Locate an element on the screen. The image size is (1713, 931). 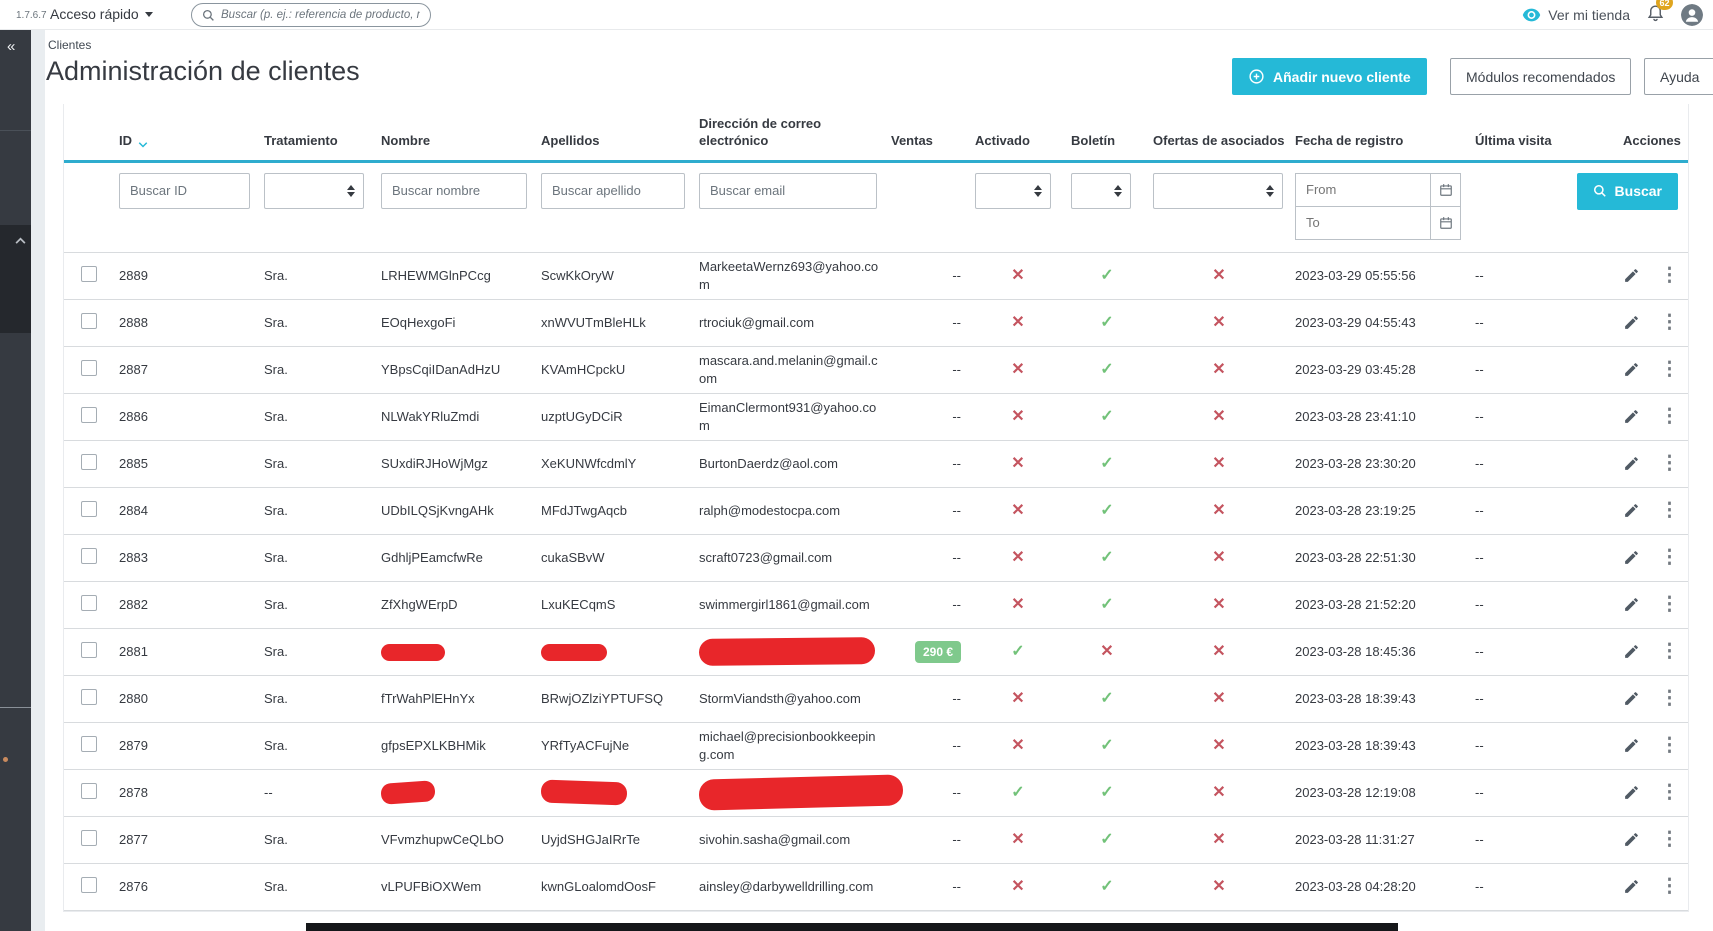
chevron-up-icon is located at coordinates (20, 240).